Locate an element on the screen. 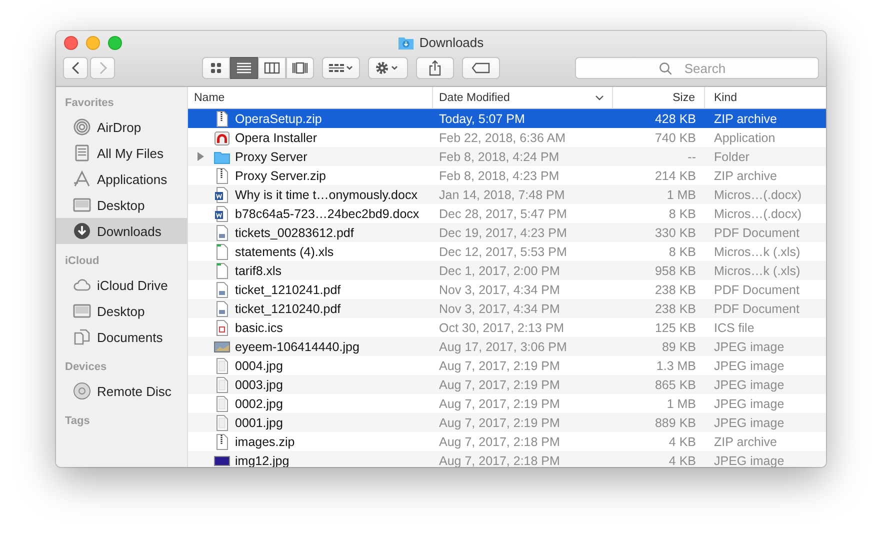 Image resolution: width=882 pixels, height=548 pixels. file-size: 865 KB is located at coordinates (675, 385).